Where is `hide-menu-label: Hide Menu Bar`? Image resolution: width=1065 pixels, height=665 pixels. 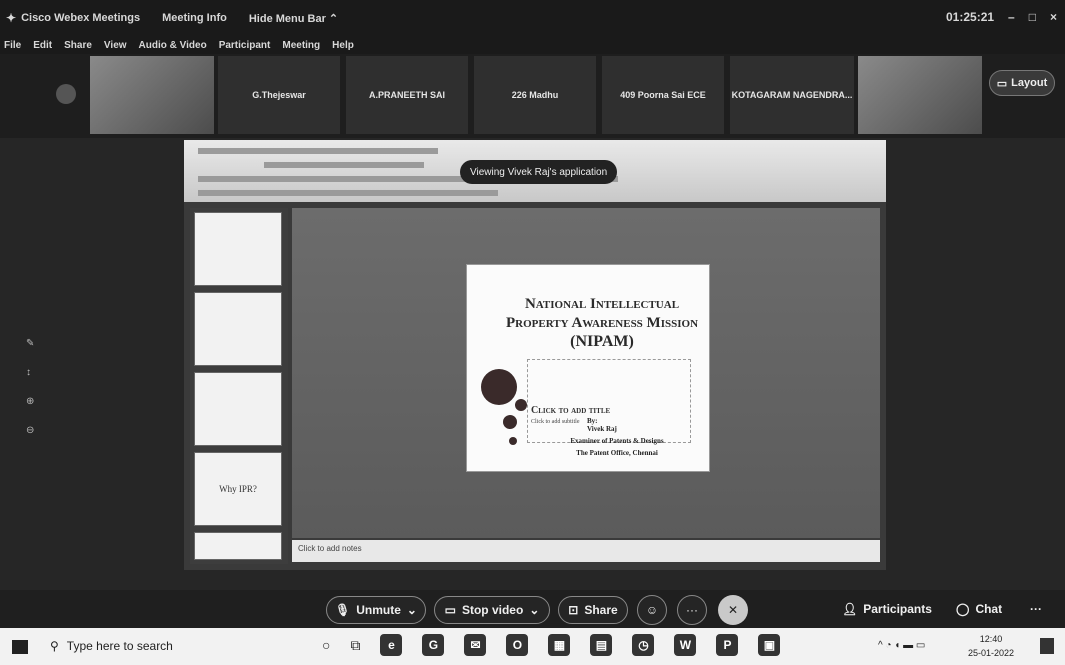 hide-menu-label: Hide Menu Bar is located at coordinates (287, 18).